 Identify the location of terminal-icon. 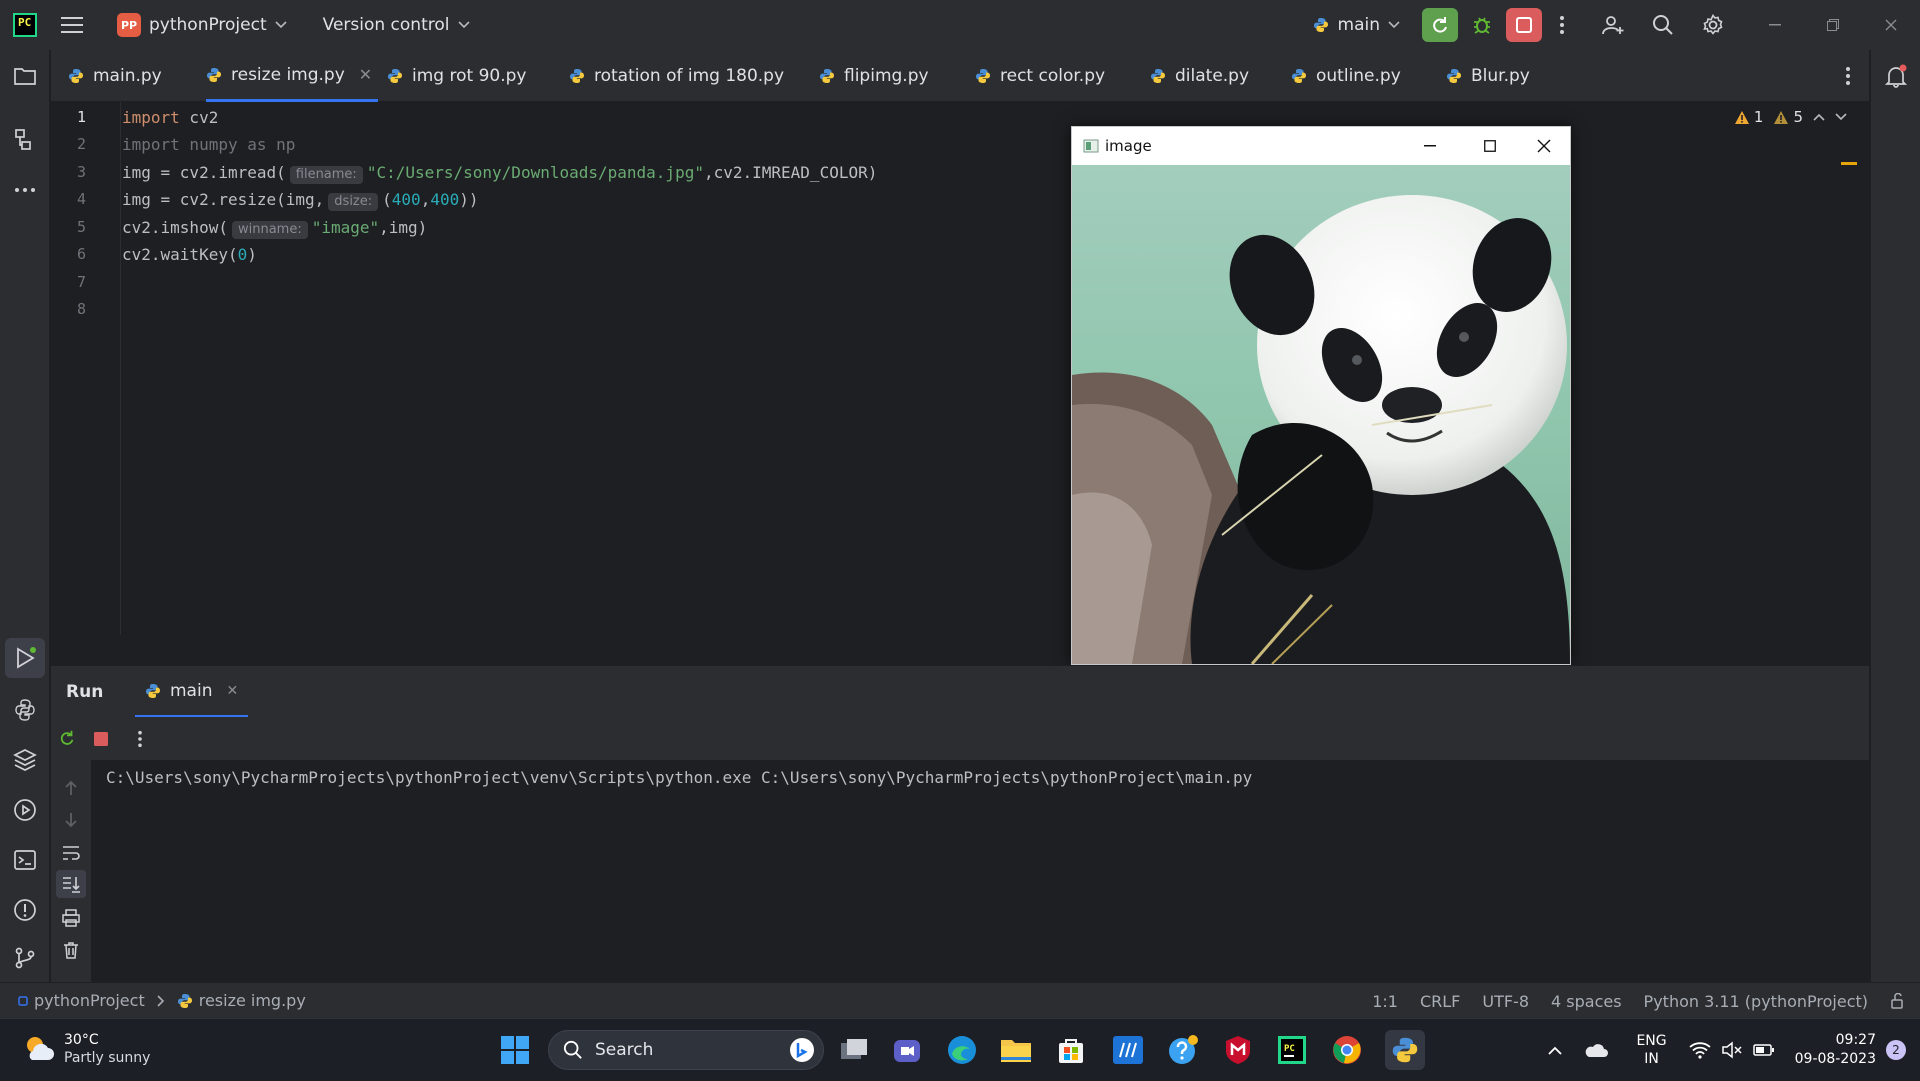
(25, 860).